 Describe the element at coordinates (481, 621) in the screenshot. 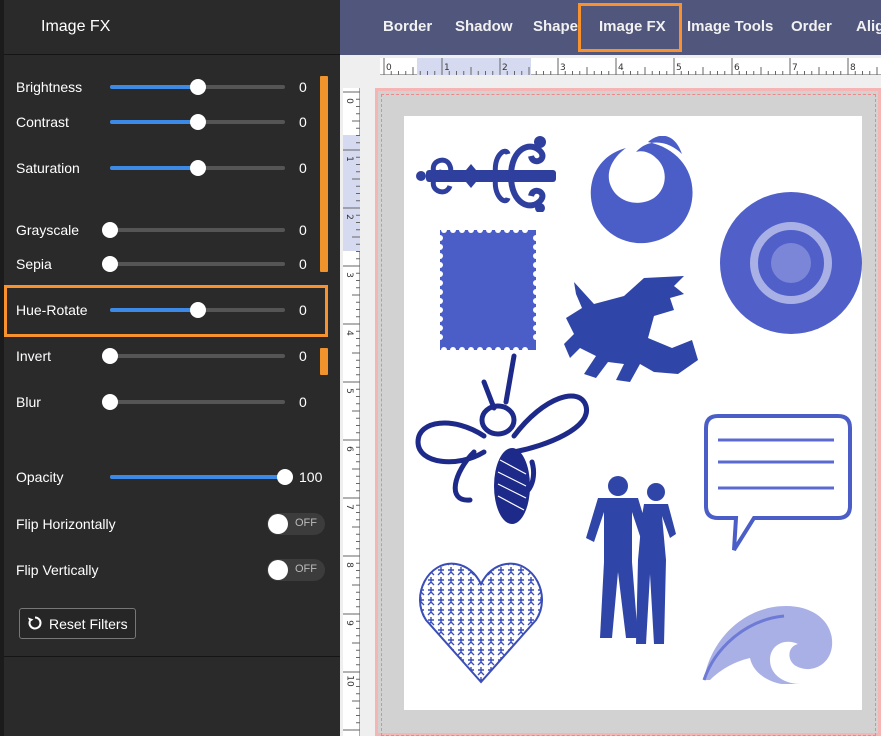

I see `heart-image` at that location.